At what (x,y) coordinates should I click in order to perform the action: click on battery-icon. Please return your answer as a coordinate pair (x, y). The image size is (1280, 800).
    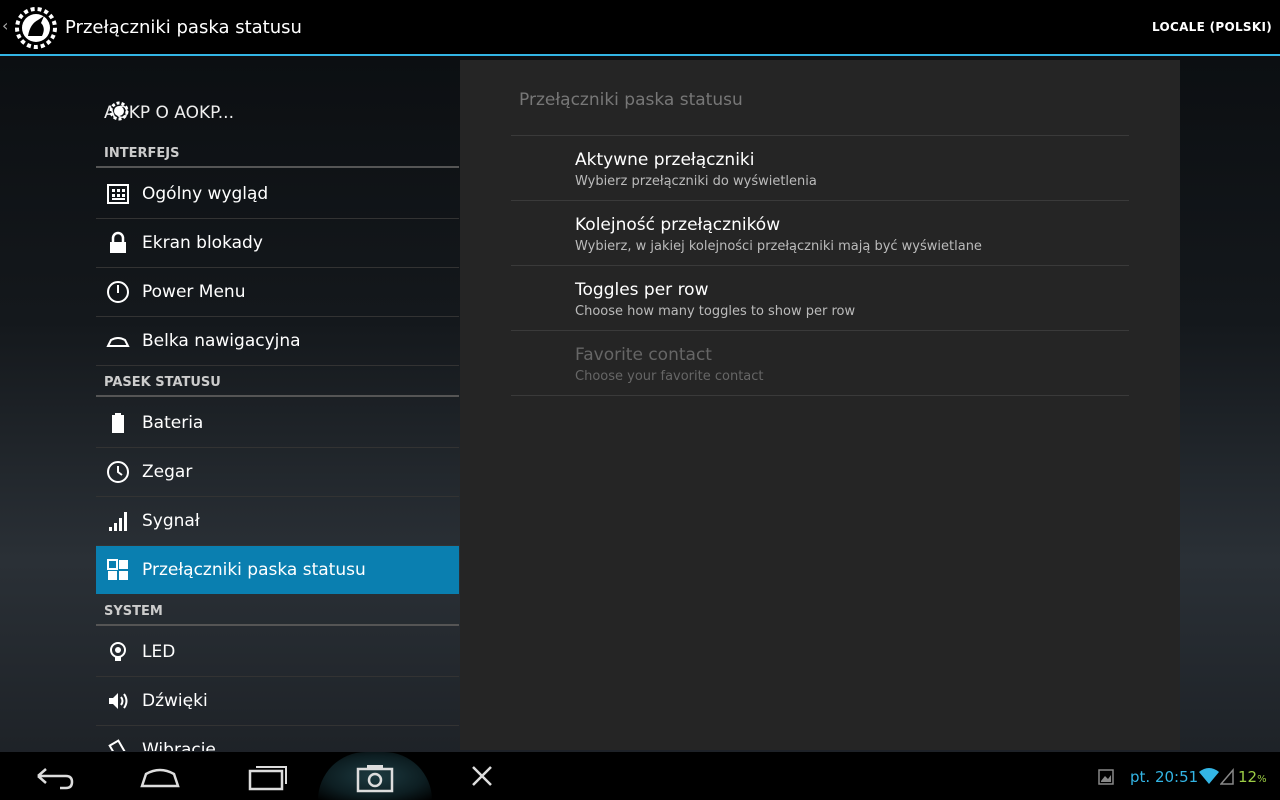
    Looking at the image, I should click on (118, 423).